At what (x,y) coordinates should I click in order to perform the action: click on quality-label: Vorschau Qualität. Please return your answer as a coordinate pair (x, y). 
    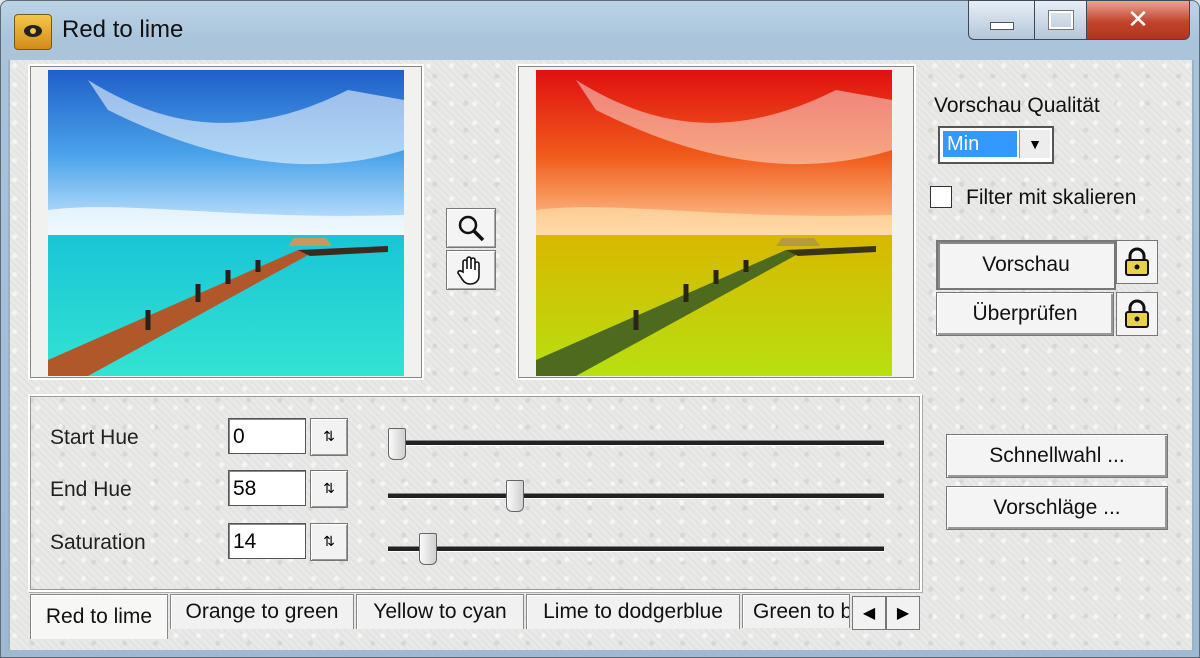
    Looking at the image, I should click on (1017, 105).